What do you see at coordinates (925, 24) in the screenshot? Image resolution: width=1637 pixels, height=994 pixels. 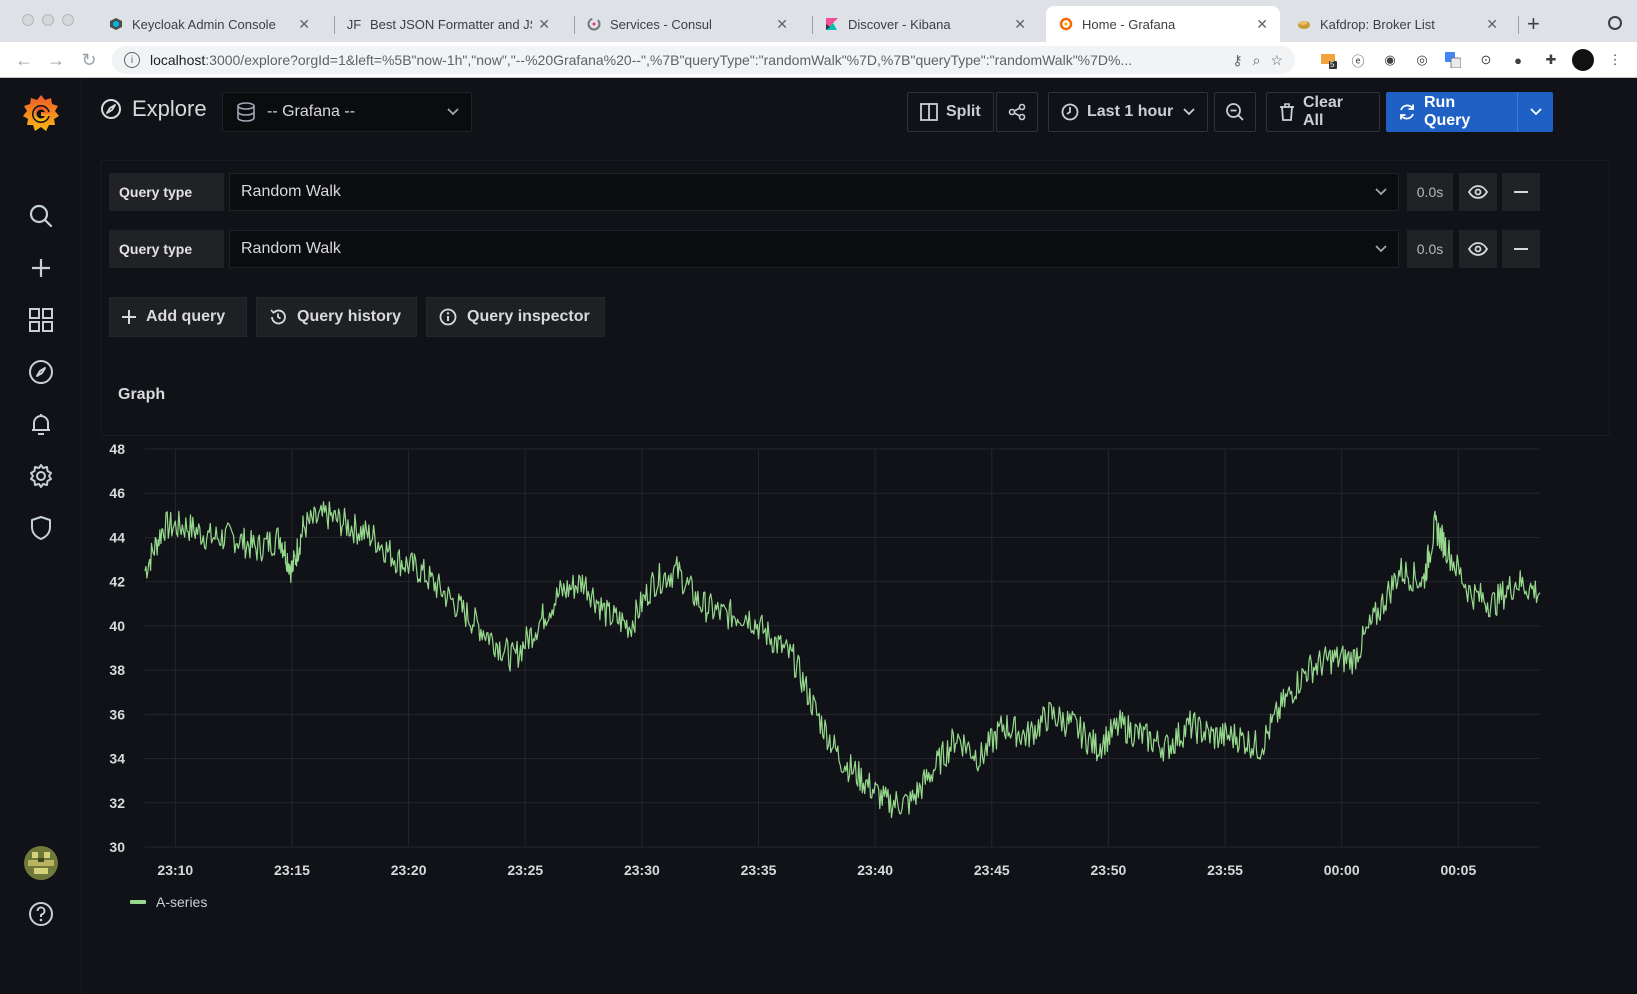 I see `browser-tab-kibana: Discover - Kibana ✕` at bounding box center [925, 24].